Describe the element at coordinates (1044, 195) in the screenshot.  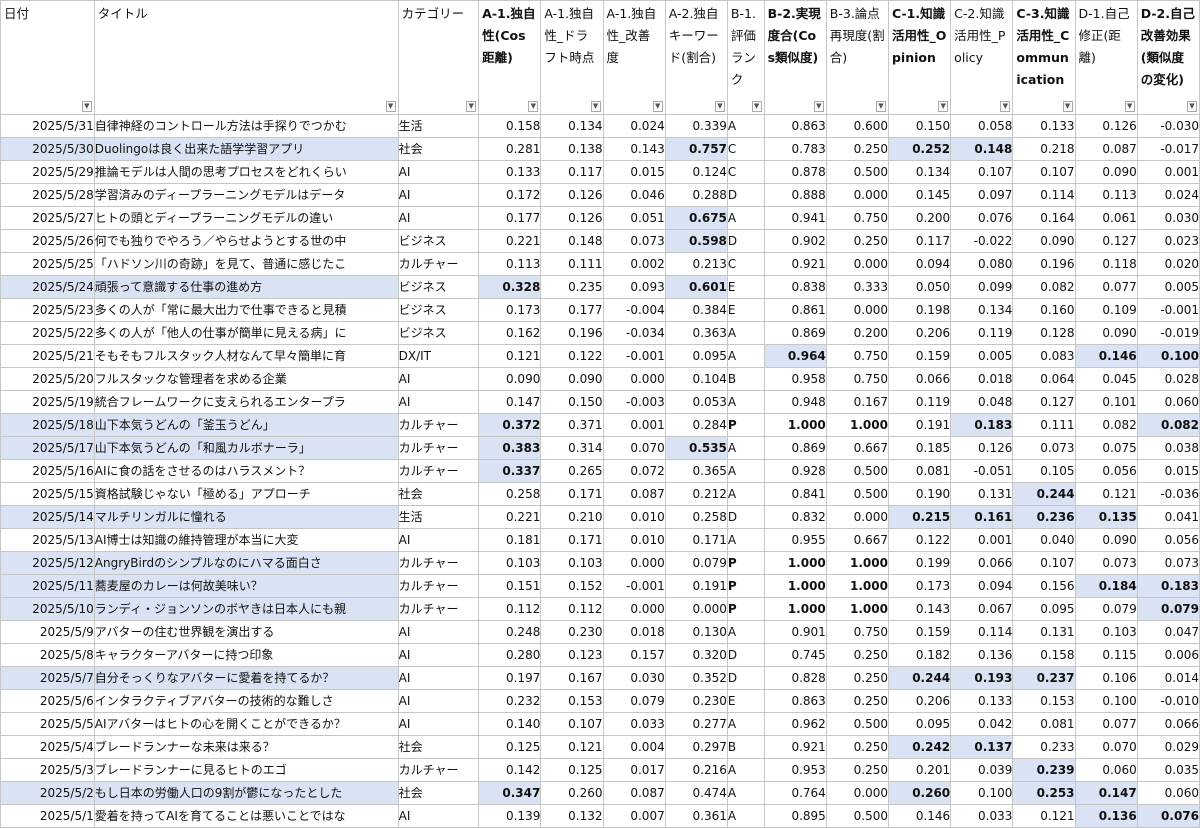
I see `cell-num: 0.114` at that location.